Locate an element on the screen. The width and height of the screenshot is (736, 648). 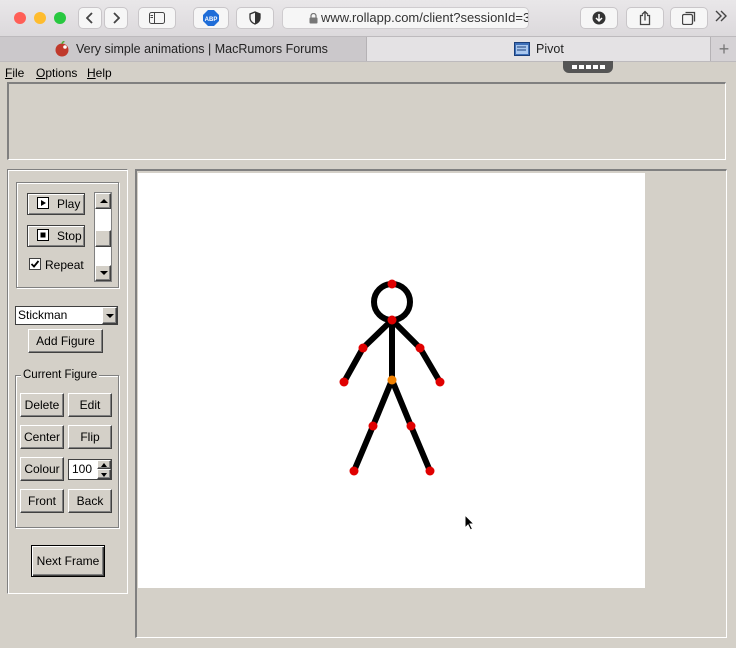
sidebar-button is located at coordinates (157, 18).